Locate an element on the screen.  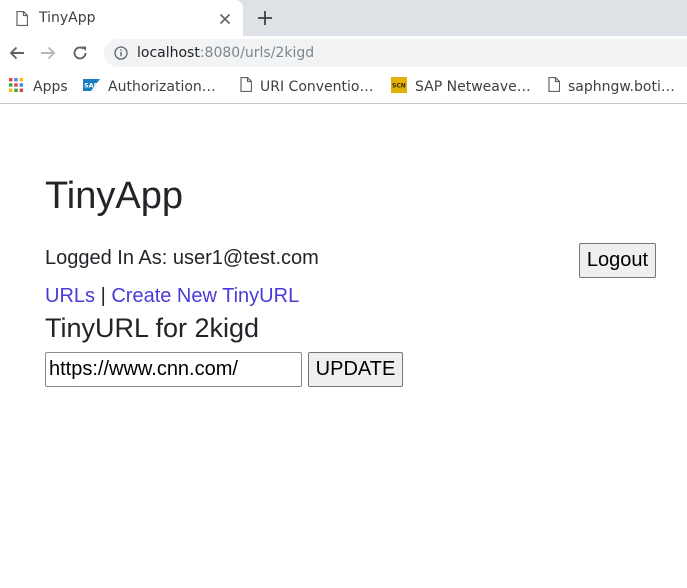
browser-tab: TinyApp is located at coordinates (121, 18).